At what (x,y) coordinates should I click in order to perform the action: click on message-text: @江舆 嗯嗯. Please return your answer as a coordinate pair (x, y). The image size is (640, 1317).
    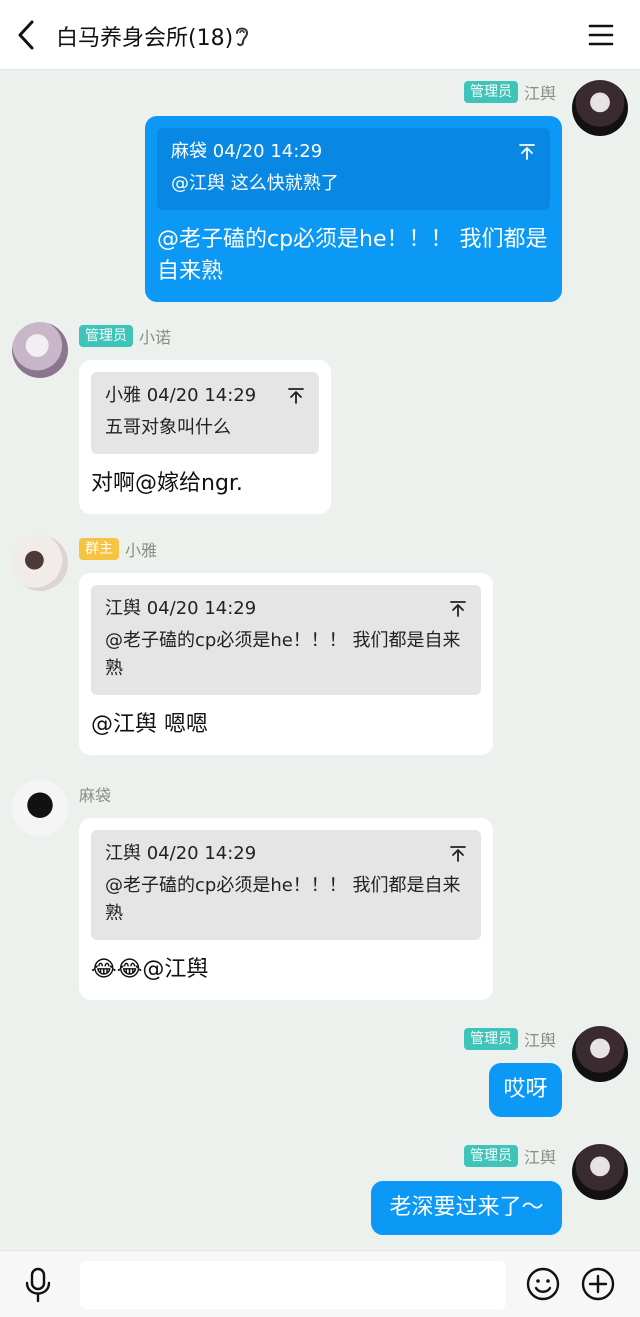
    Looking at the image, I should click on (149, 724).